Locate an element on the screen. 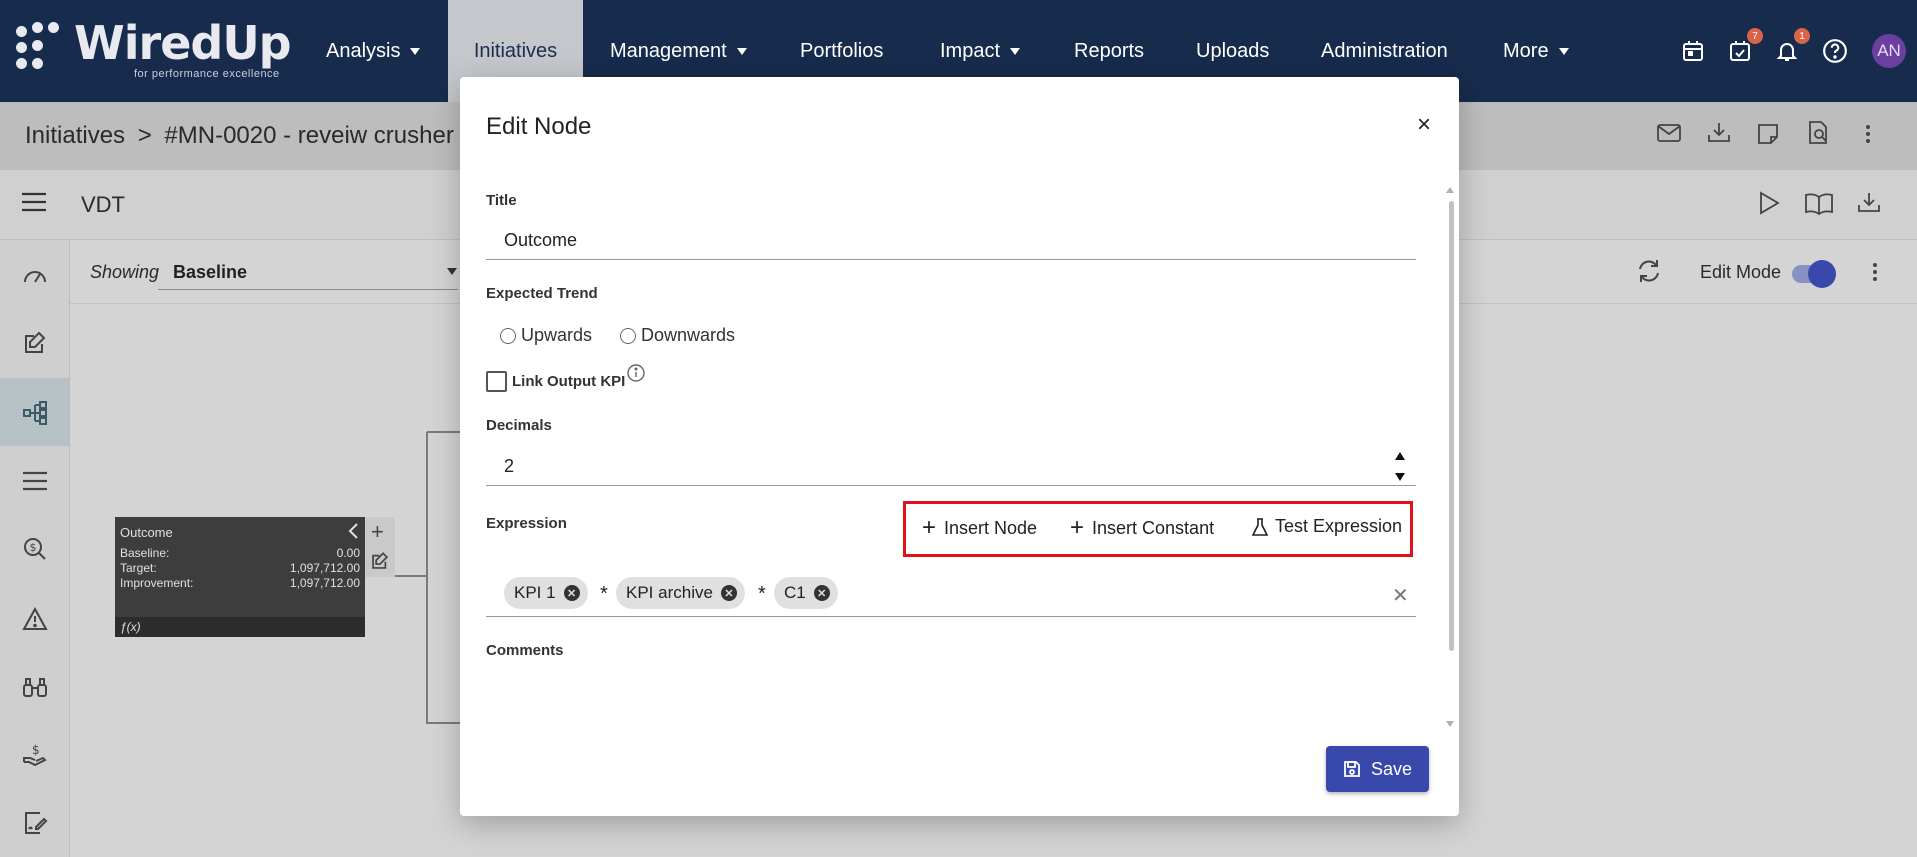 The width and height of the screenshot is (1917, 857). node-row-label: Improvement: is located at coordinates (157, 583).